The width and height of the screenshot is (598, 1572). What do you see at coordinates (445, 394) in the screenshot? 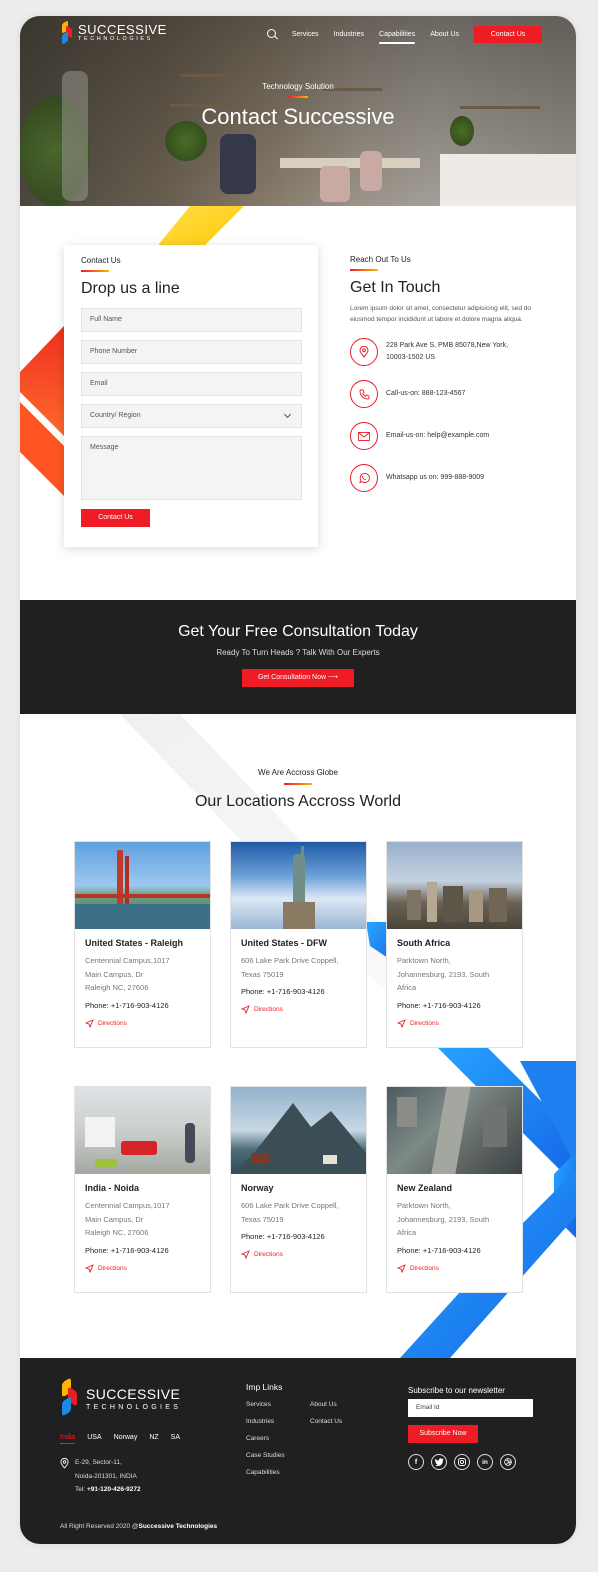
I see `contact-phone: Call-us-on: 888-123-4567` at bounding box center [445, 394].